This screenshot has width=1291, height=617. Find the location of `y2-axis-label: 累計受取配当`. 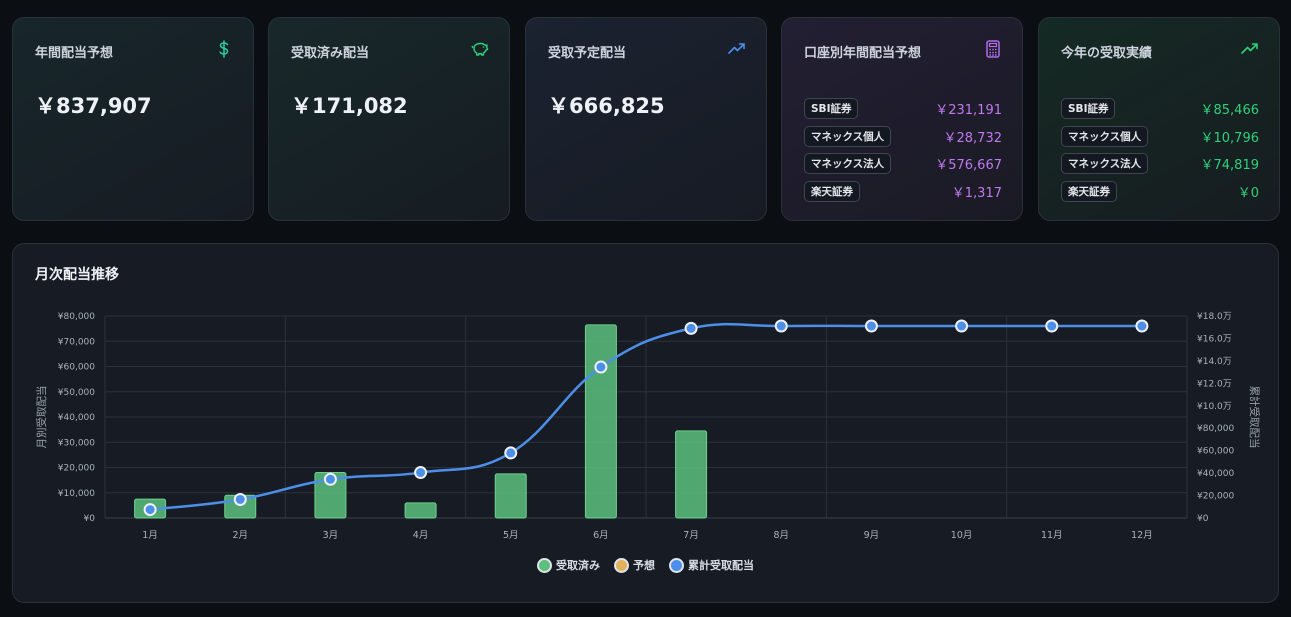

y2-axis-label: 累計受取配当 is located at coordinates (1254, 417).